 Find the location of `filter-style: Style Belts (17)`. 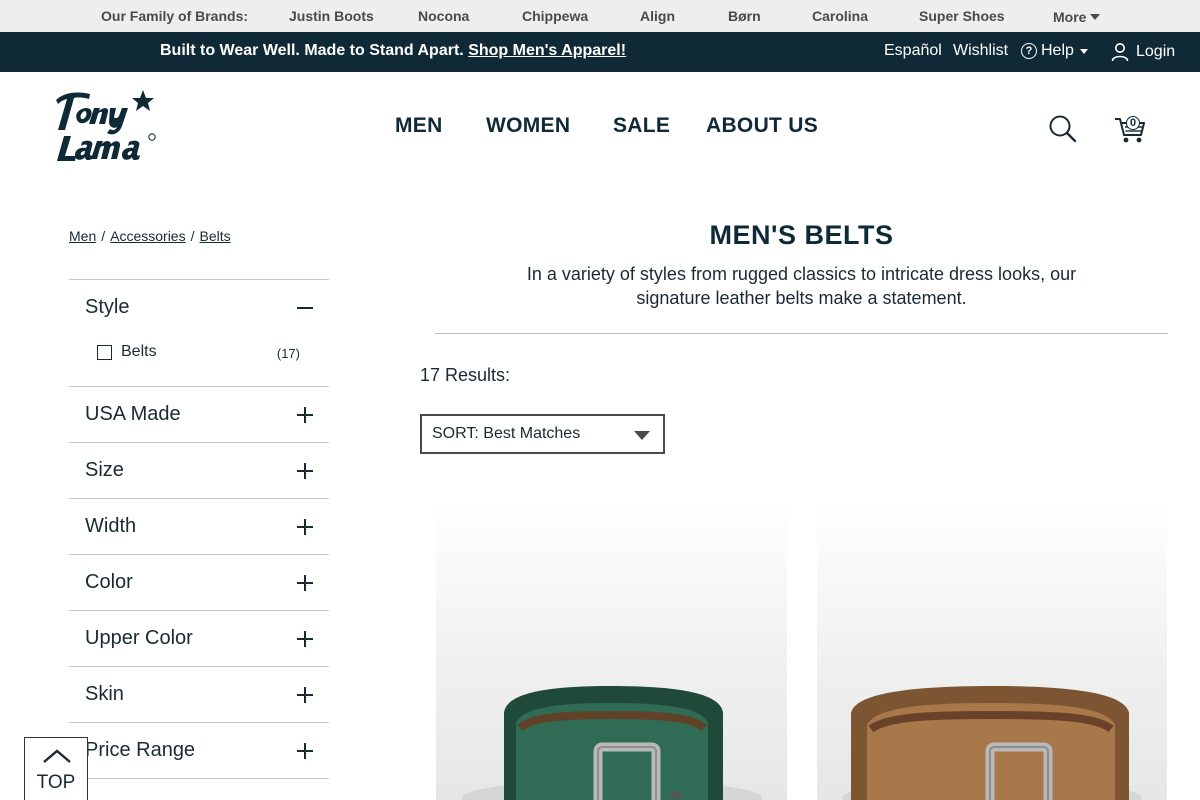

filter-style: Style Belts (17) is located at coordinates (199, 332).